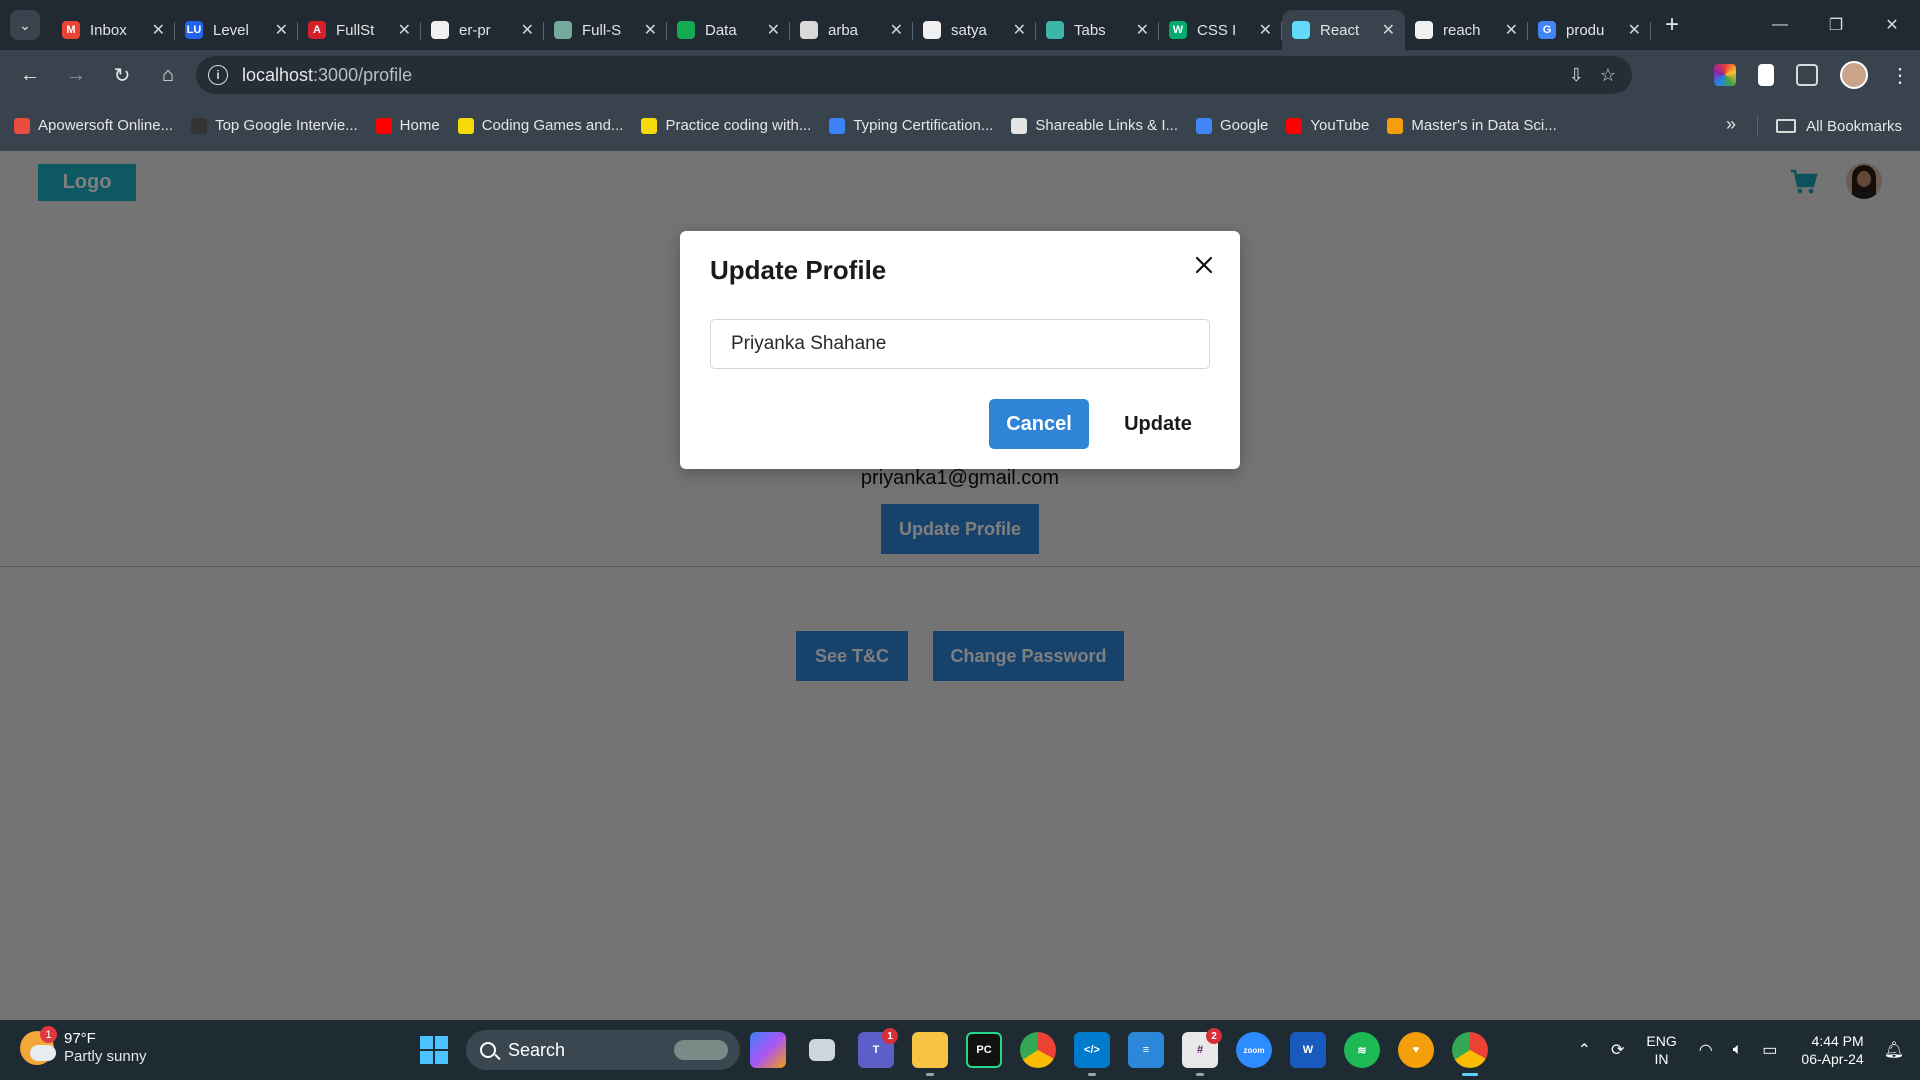  What do you see at coordinates (1466, 30) in the screenshot?
I see `browser-tab: reach ✕` at bounding box center [1466, 30].